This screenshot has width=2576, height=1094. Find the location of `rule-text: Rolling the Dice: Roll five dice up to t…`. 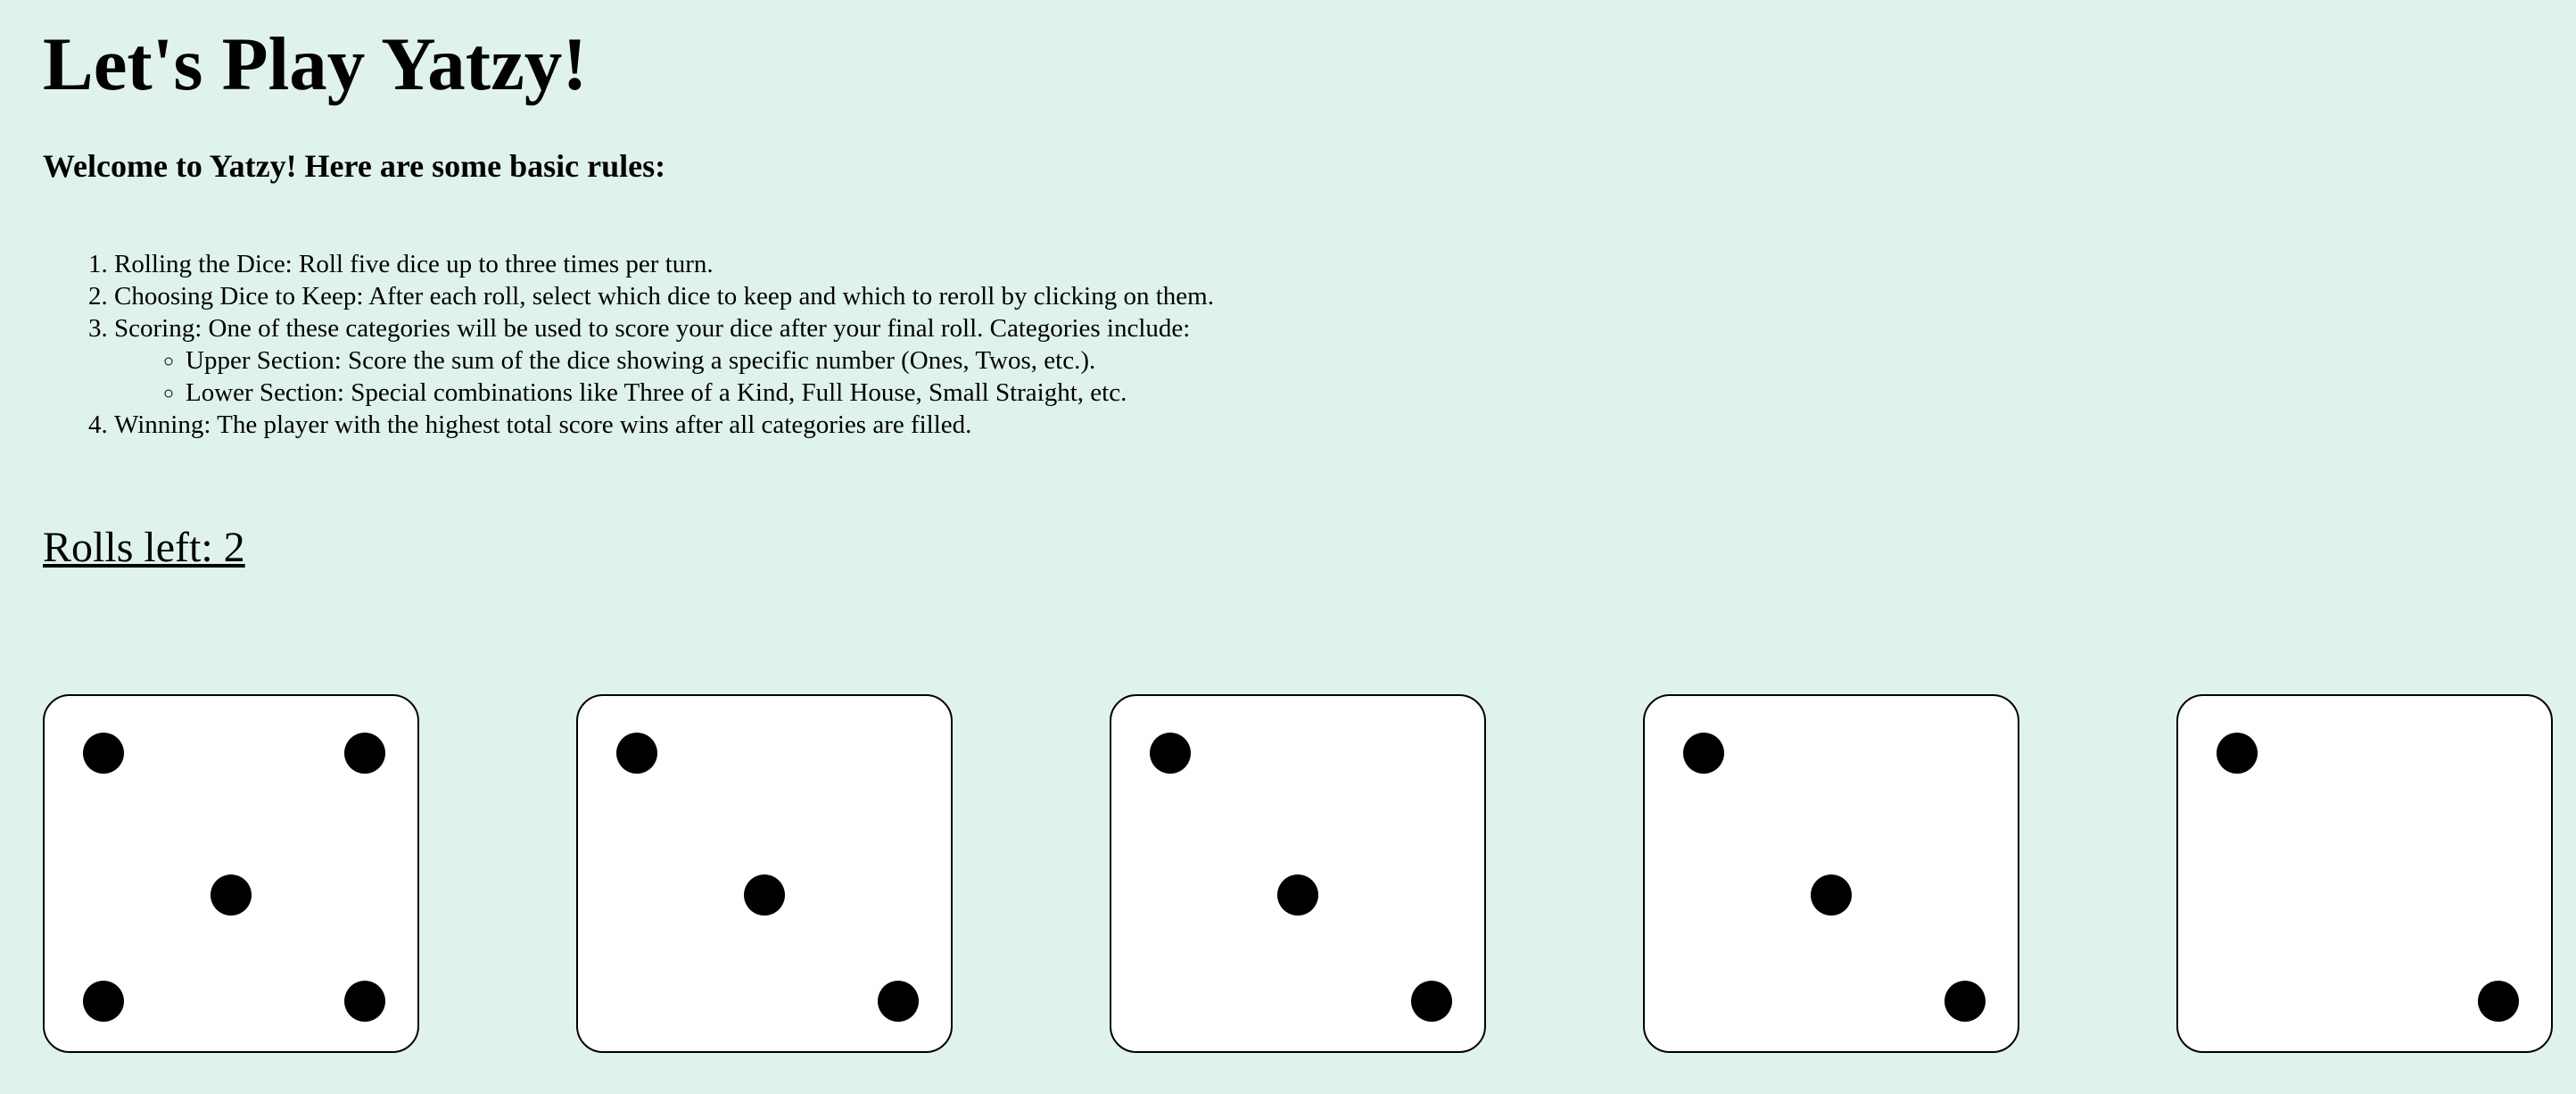

rule-text: Rolling the Dice: Roll five dice up to t… is located at coordinates (414, 264).